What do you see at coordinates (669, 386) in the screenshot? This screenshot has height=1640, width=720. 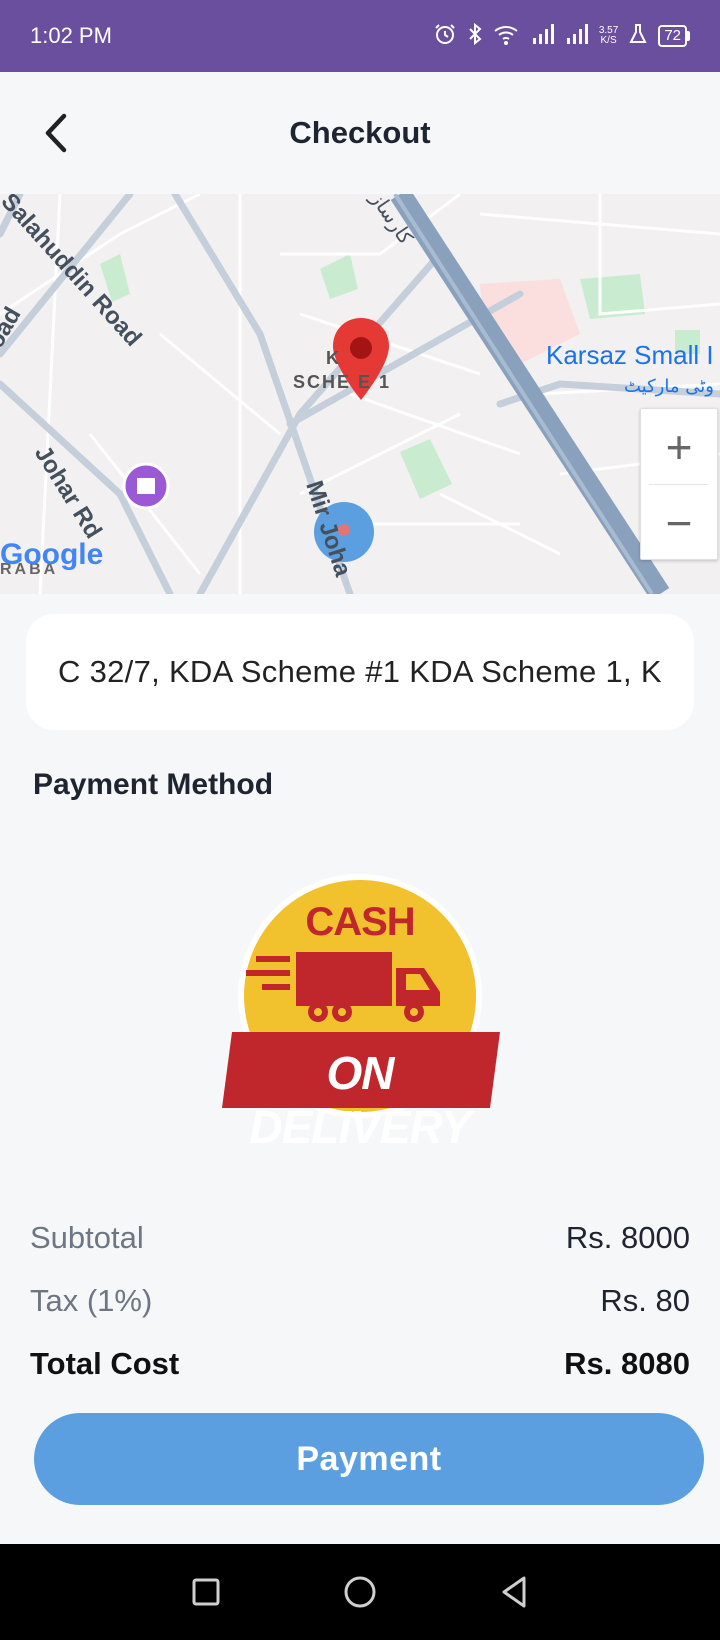 I see `svg-text: وٹی مارکیٹ` at bounding box center [669, 386].